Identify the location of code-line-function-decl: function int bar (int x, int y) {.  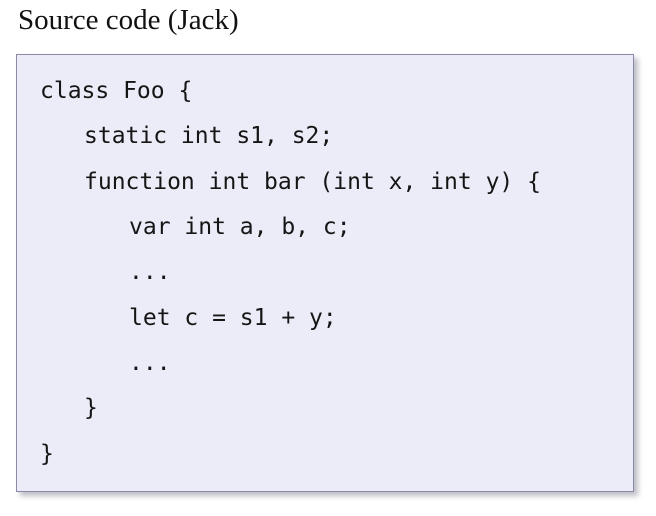
(312, 182).